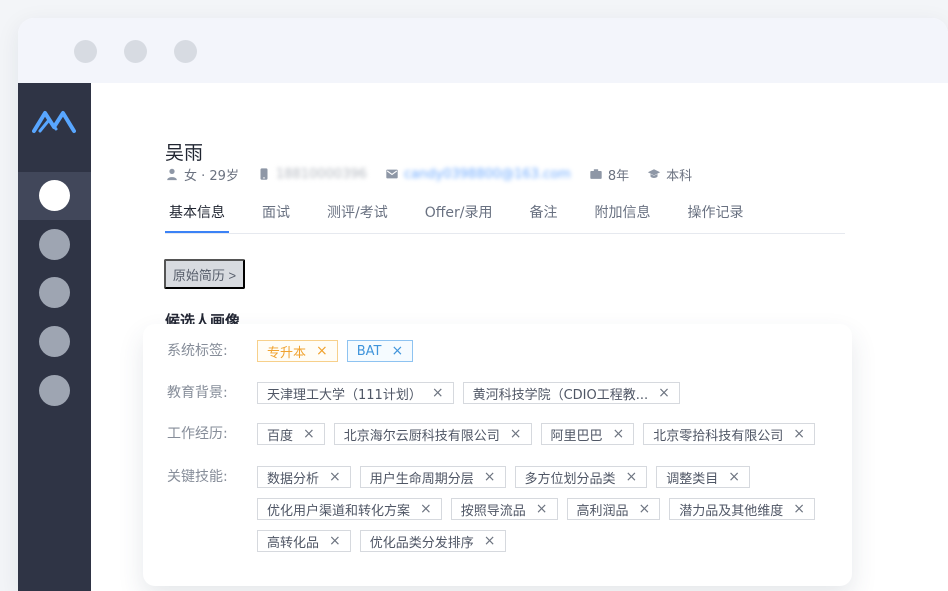 Image resolution: width=948 pixels, height=591 pixels. What do you see at coordinates (293, 543) in the screenshot?
I see `tag-label: 高转化品` at bounding box center [293, 543].